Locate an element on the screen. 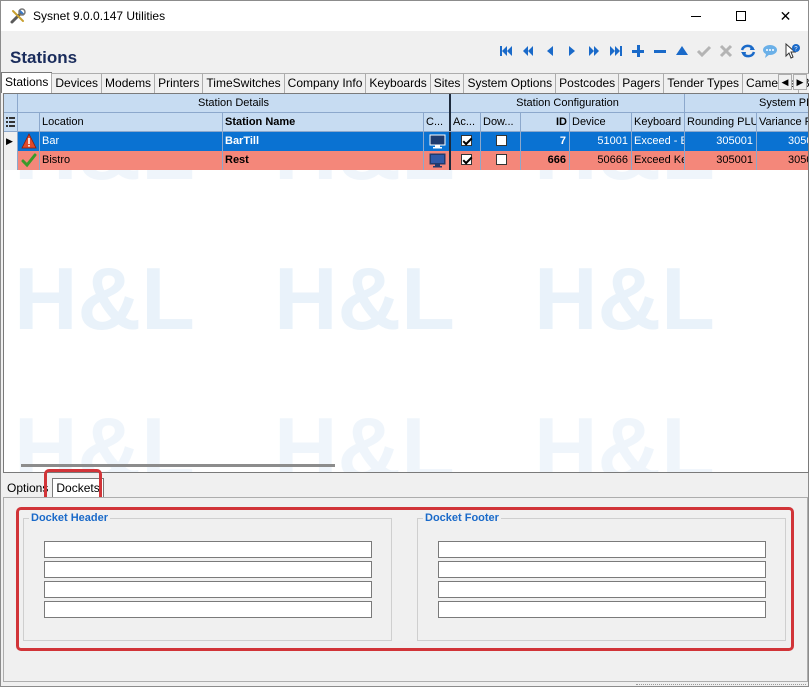  horizontal-scrollbar is located at coordinates (178, 465).